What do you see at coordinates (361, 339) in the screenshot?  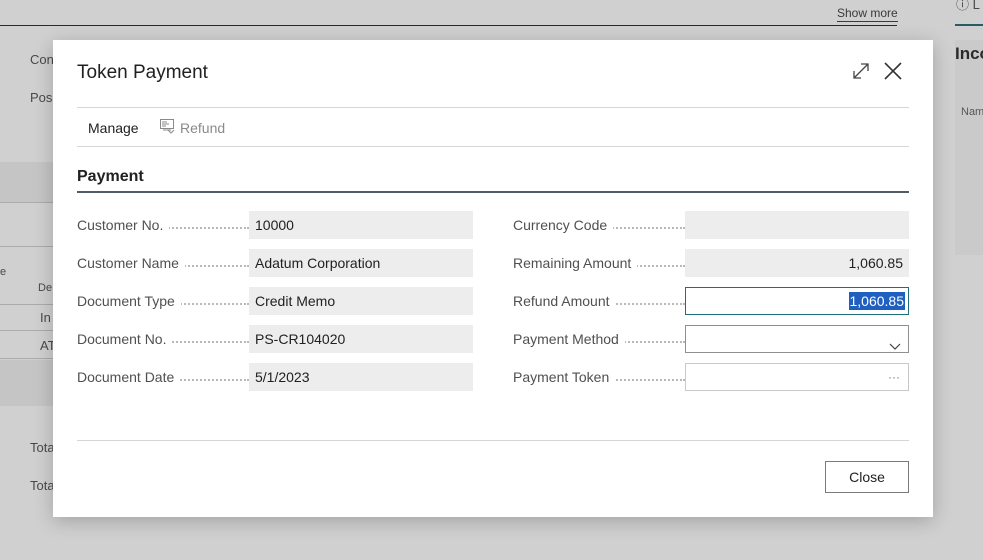 I see `document-no-field: PS-CR104020` at bounding box center [361, 339].